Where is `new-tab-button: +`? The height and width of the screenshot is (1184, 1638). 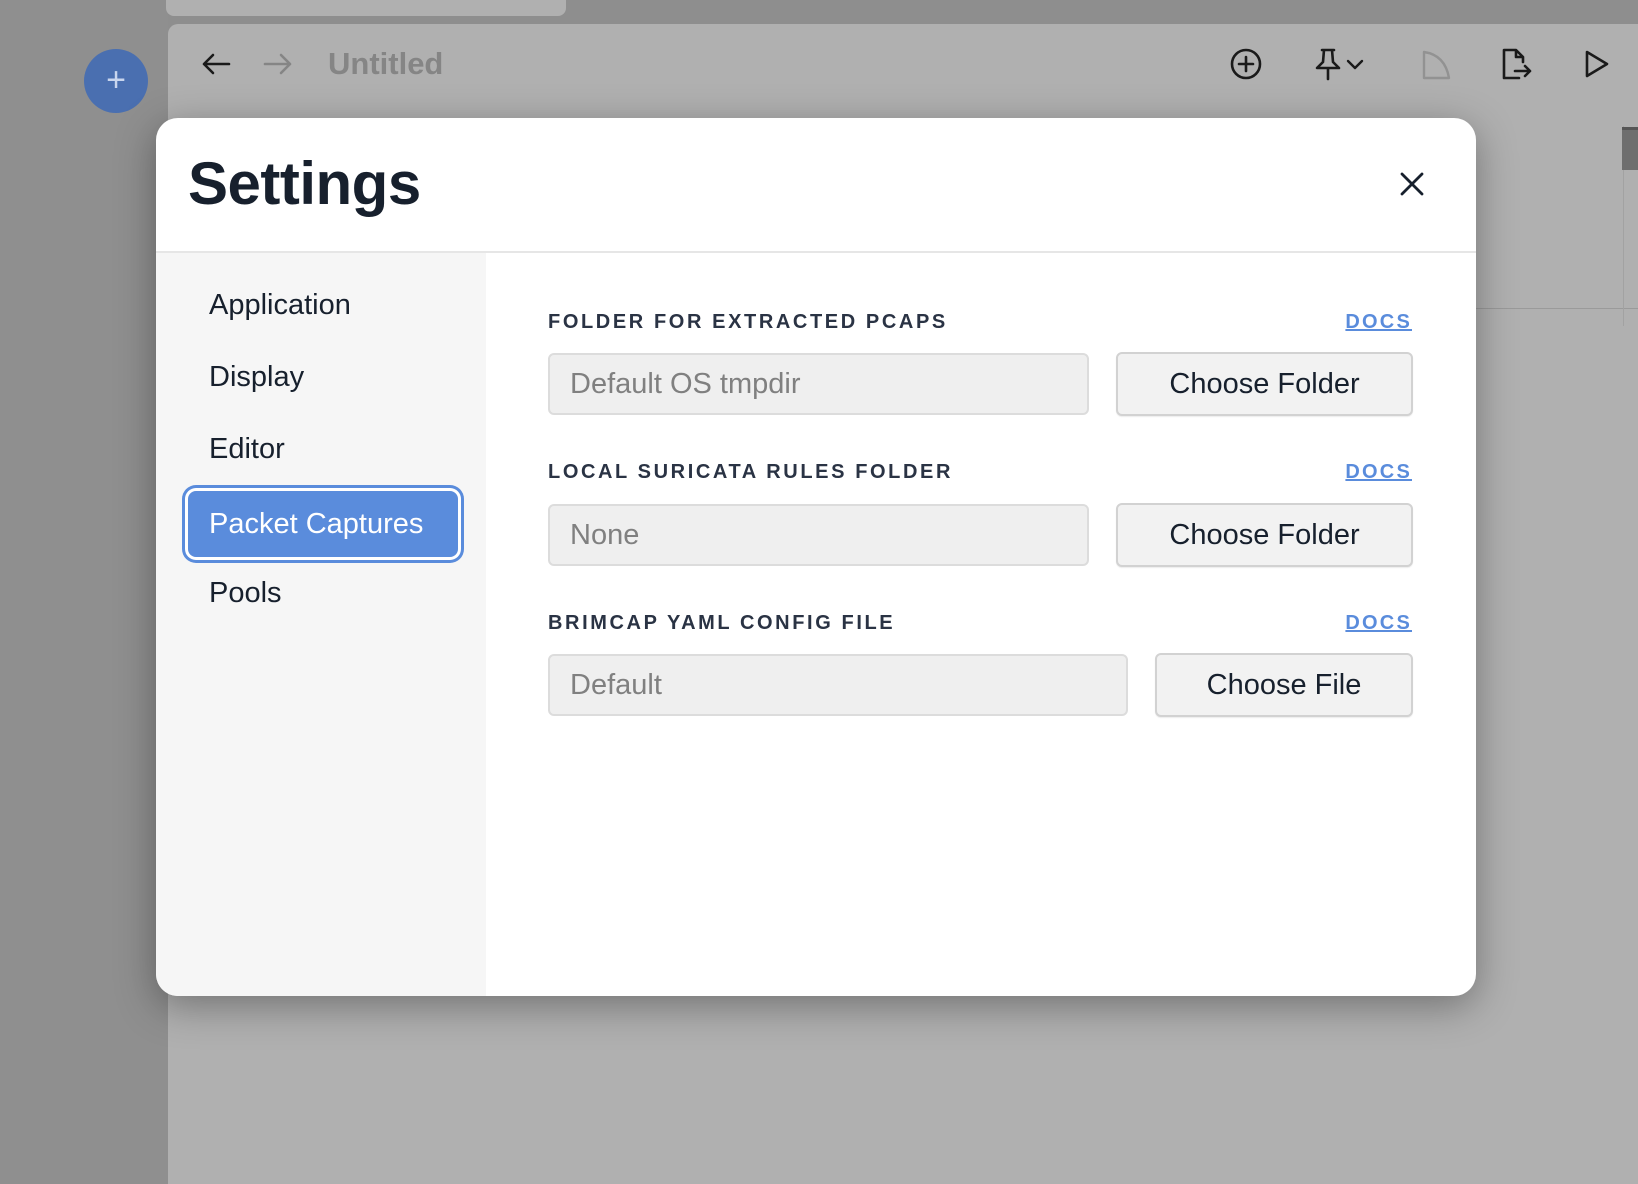
new-tab-button: + is located at coordinates (116, 81).